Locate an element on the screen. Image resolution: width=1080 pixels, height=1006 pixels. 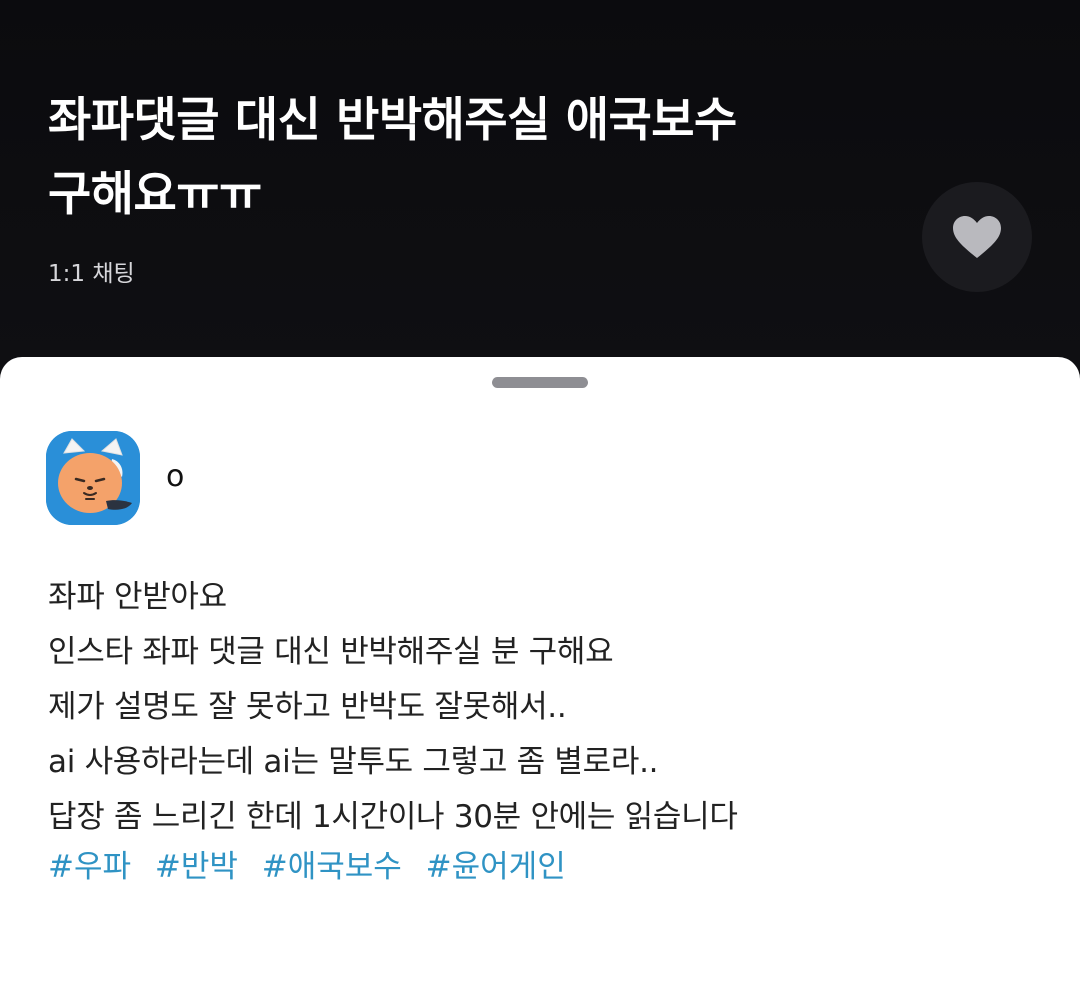
cat-character-avatar-icon is located at coordinates (93, 478).